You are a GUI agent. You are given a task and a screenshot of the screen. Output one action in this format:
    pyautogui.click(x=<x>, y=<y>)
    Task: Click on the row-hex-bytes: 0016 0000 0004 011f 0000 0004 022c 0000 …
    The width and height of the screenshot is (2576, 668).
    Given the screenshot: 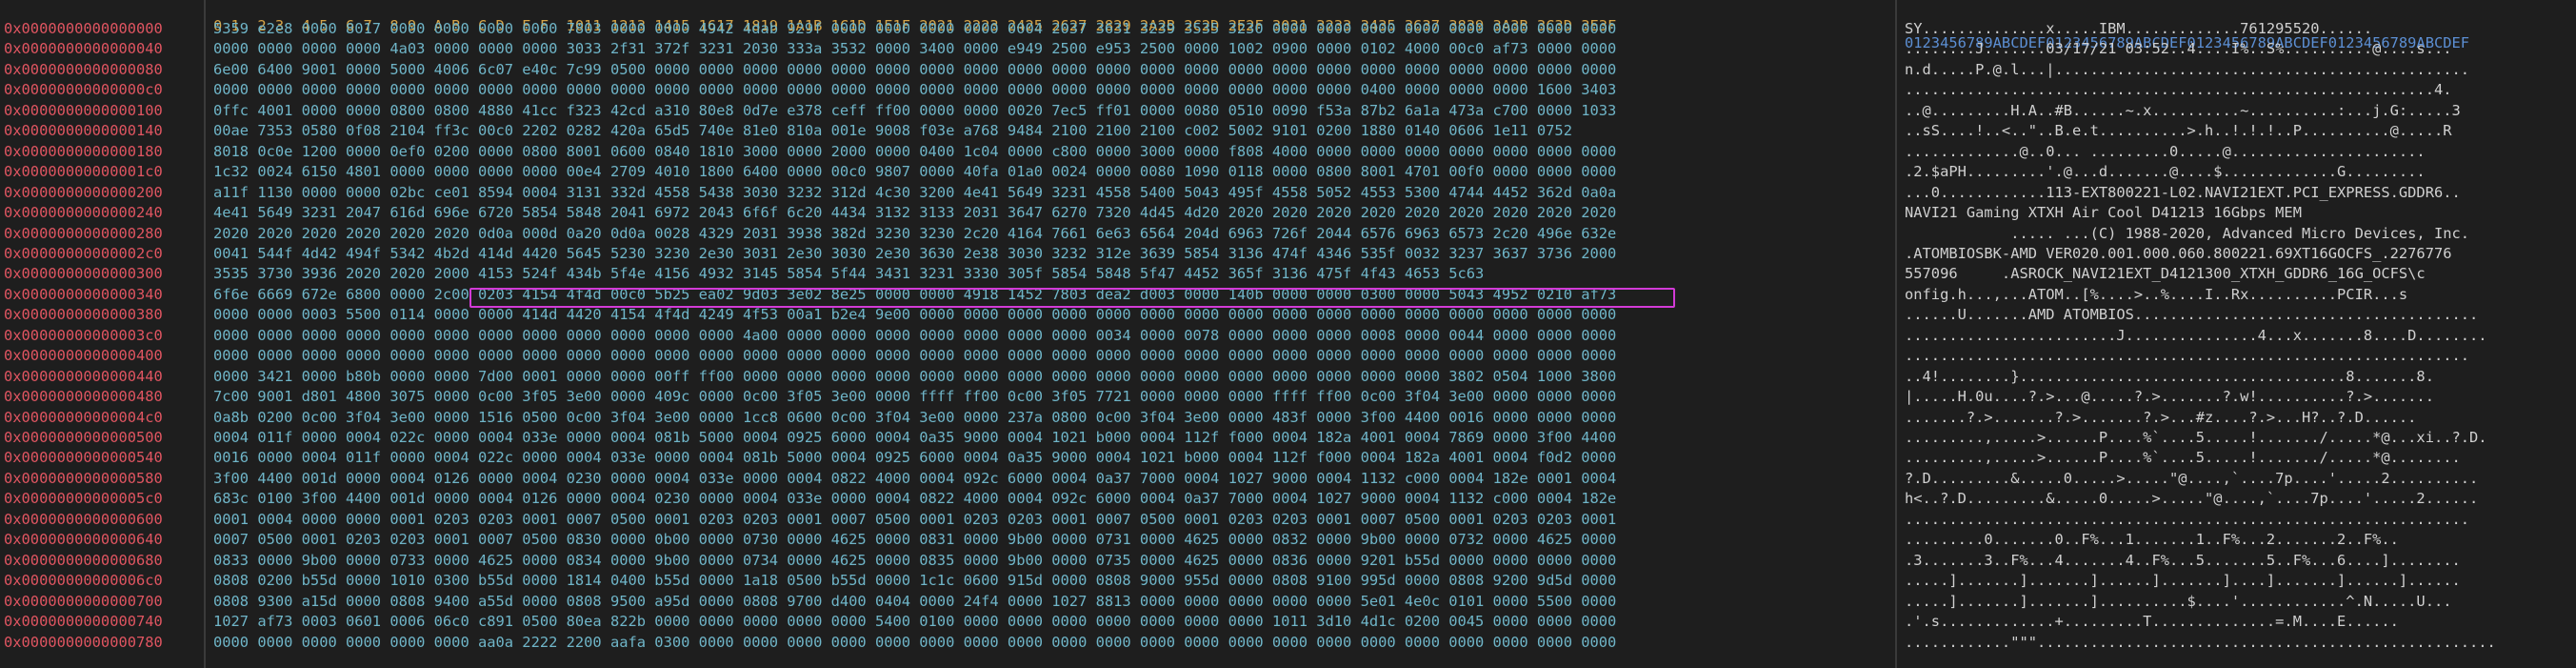 What is the action you would take?
    pyautogui.click(x=1055, y=457)
    